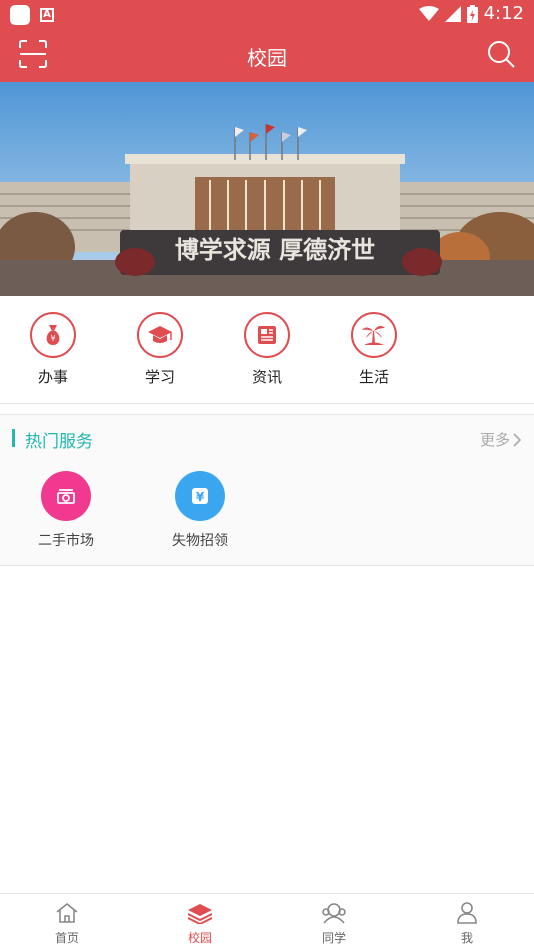  I want to click on service-secondhand-market: 二手市场, so click(66, 510).